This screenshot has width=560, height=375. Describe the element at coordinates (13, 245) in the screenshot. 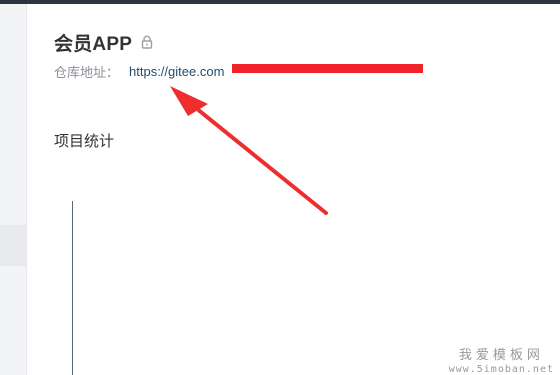

I see `sidebar-active-item` at that location.